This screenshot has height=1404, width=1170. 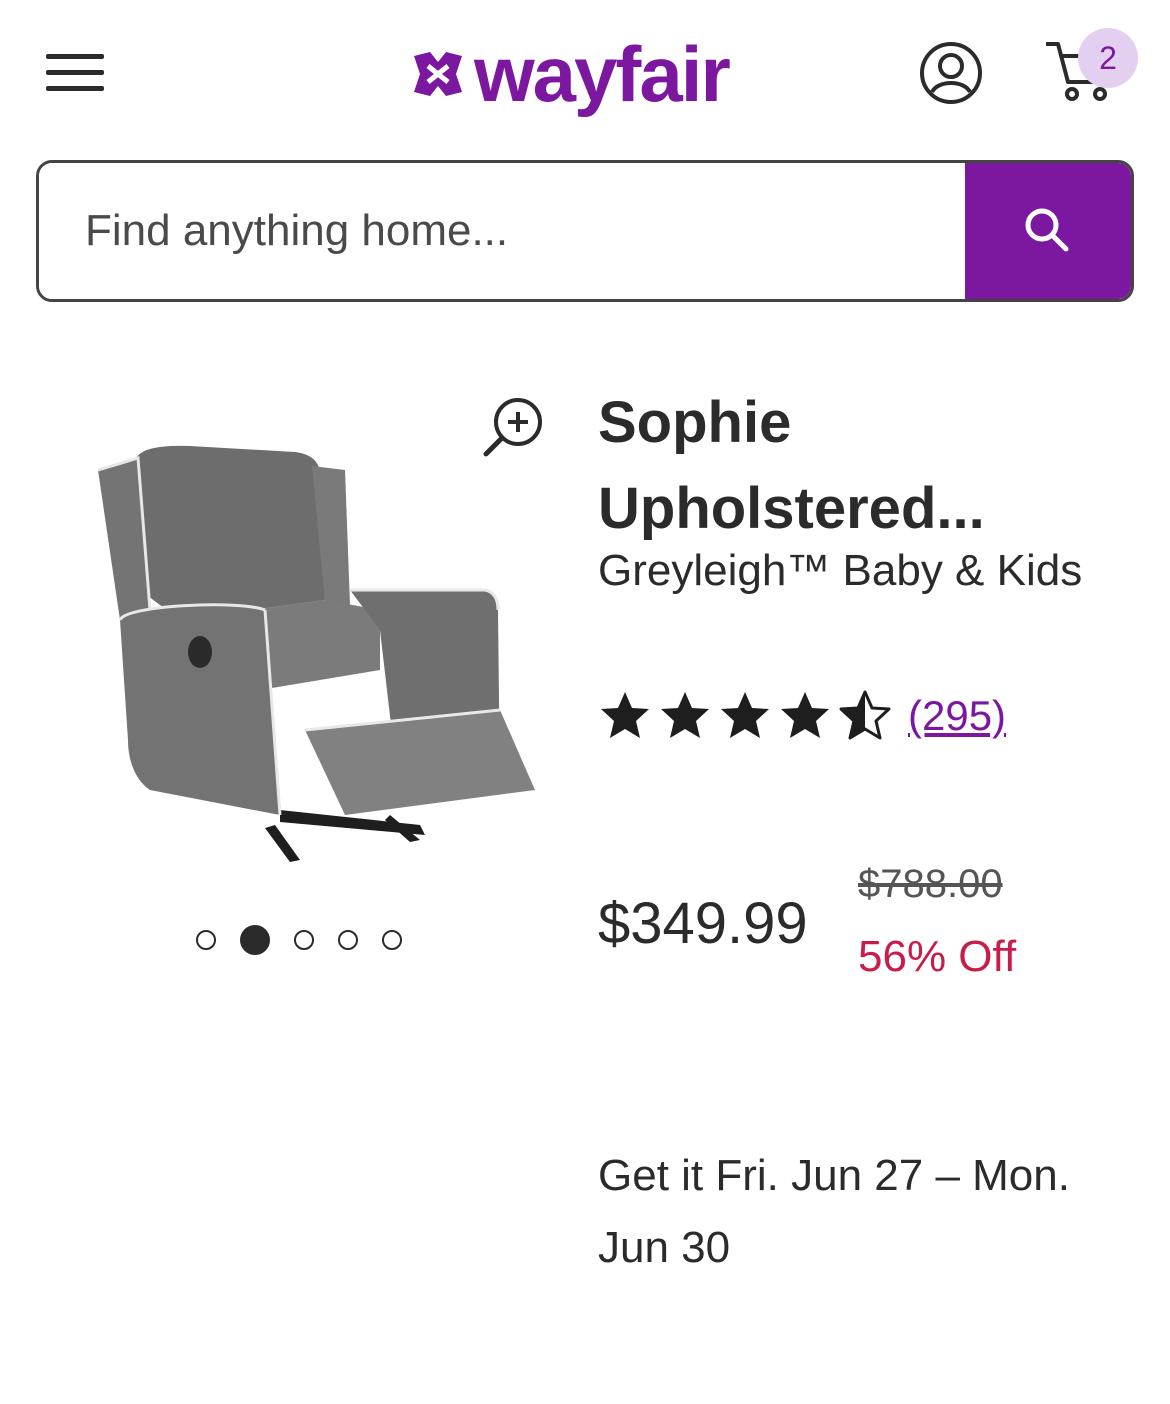 What do you see at coordinates (664, 1247) in the screenshot?
I see `delivery-line2: Jun 30` at bounding box center [664, 1247].